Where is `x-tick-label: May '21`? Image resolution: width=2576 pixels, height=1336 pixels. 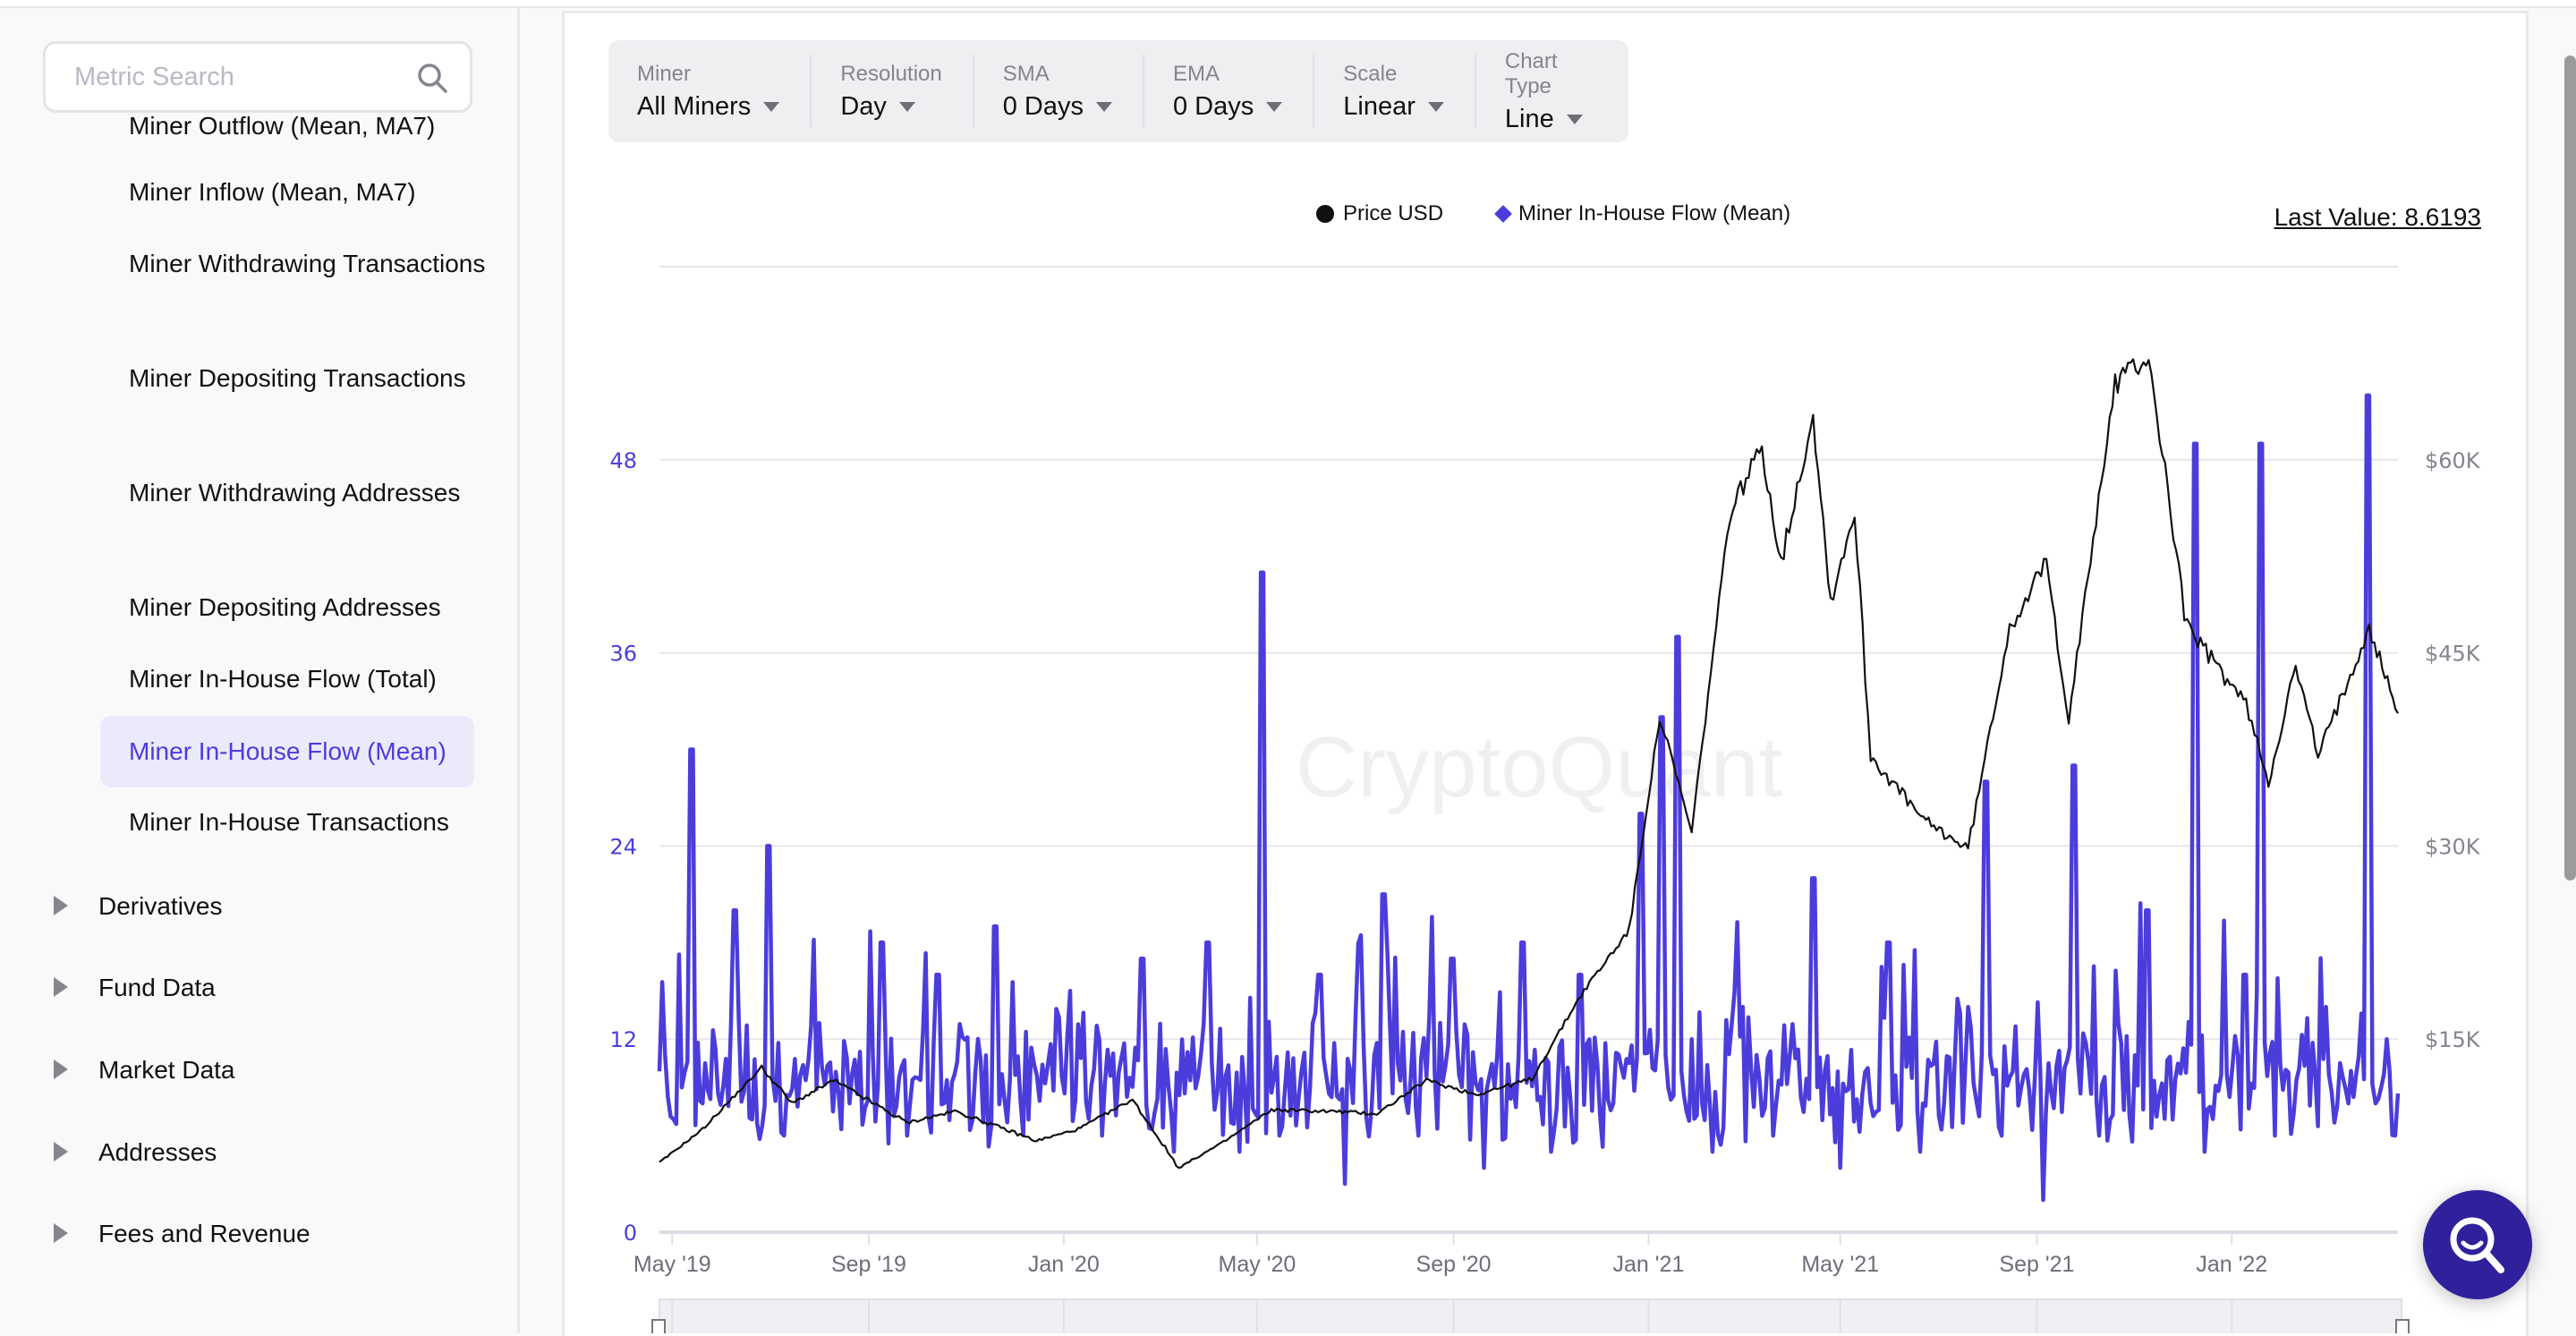
x-tick-label: May '21 is located at coordinates (1840, 1265).